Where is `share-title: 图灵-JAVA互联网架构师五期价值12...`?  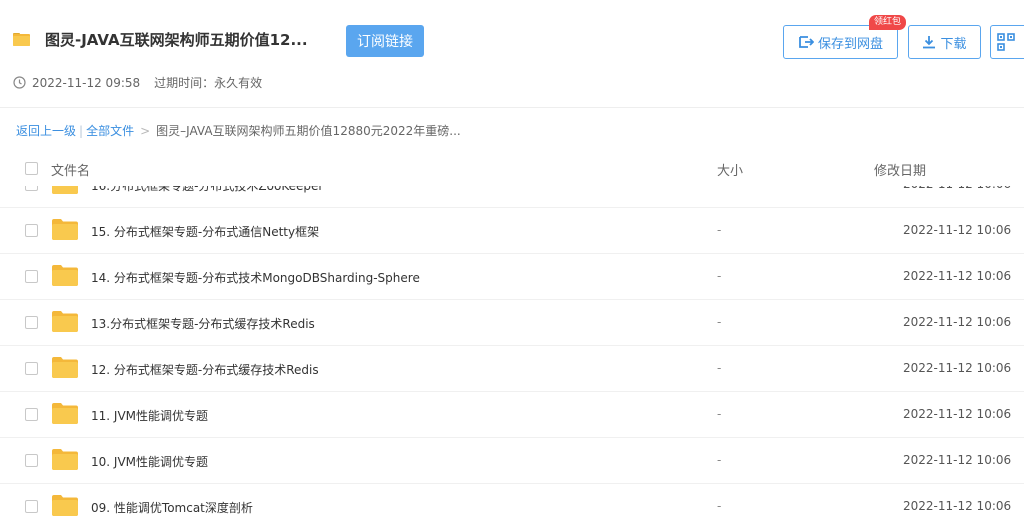
share-title: 图灵-JAVA互联网架构师五期价值12... is located at coordinates (176, 40).